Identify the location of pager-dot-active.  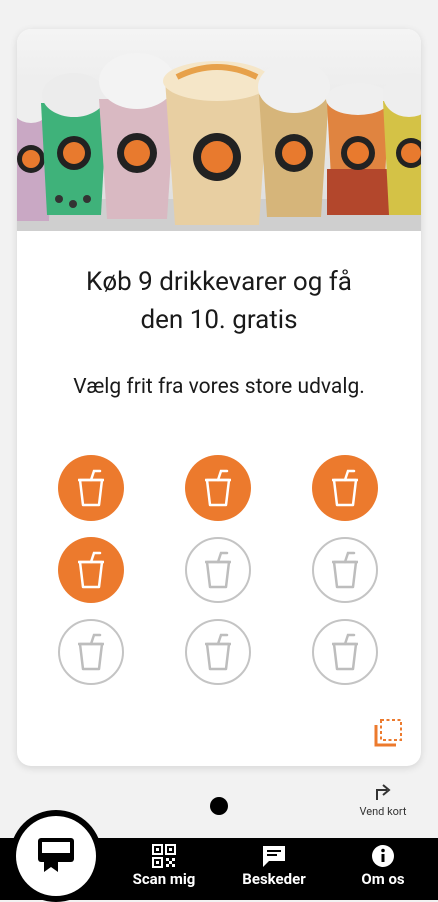
(219, 806).